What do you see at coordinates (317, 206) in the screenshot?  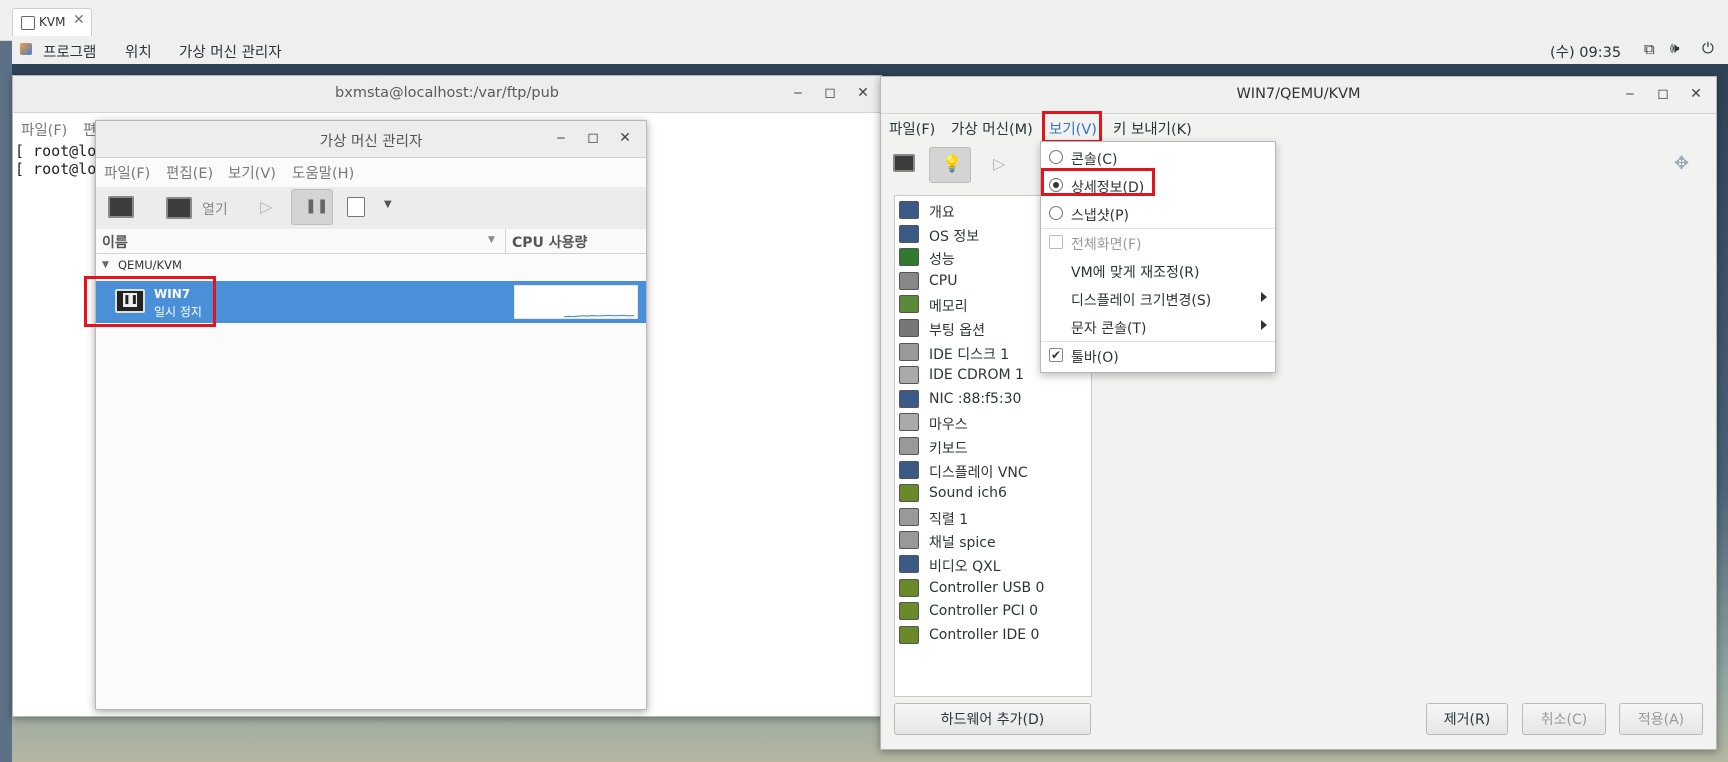 I see `pause-icon: ❚❚` at bounding box center [317, 206].